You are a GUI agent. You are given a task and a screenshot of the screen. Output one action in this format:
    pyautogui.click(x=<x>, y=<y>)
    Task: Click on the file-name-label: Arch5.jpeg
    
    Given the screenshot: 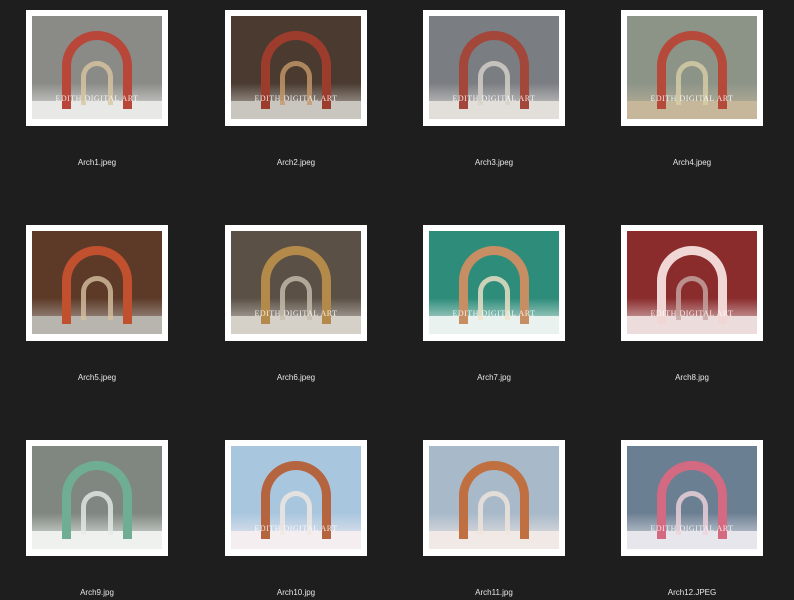 What is the action you would take?
    pyautogui.click(x=97, y=377)
    